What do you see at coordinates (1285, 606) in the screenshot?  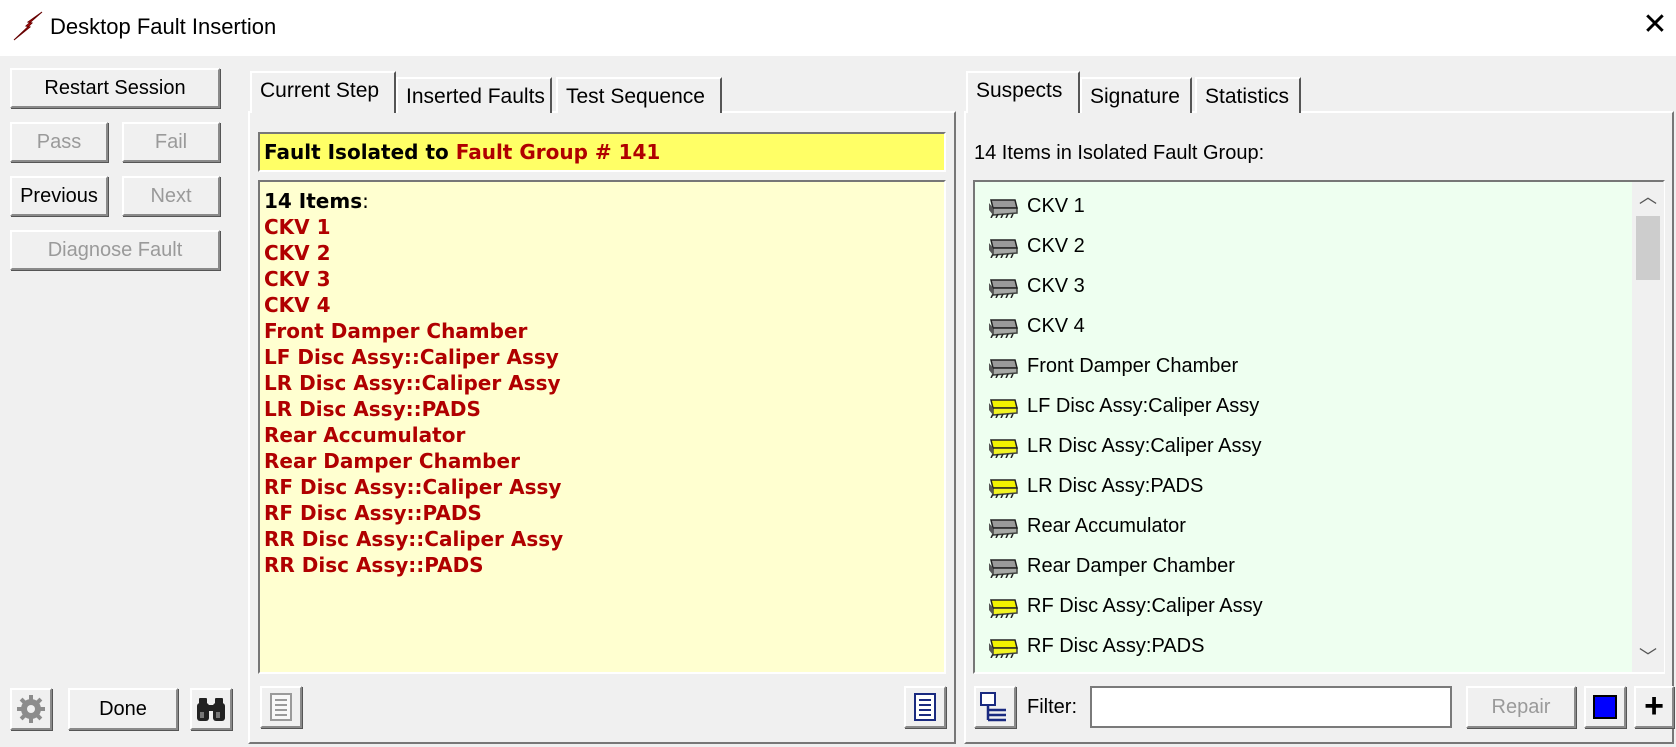 I see `suspect-row: RF Disc Assy:Caliper Assy` at bounding box center [1285, 606].